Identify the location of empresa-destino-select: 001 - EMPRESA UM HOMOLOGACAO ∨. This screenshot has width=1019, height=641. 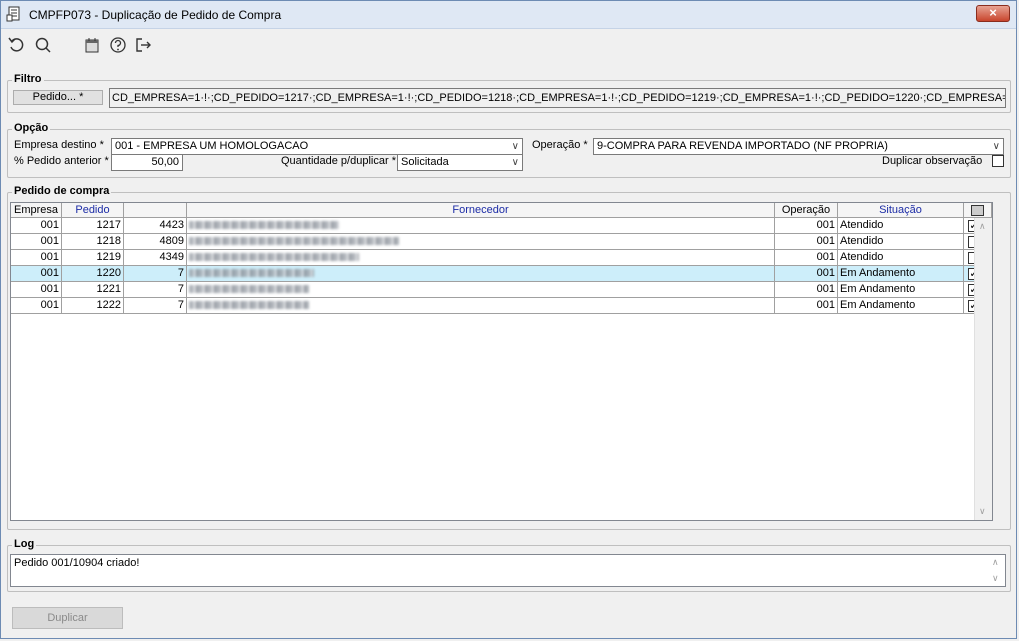
(317, 146).